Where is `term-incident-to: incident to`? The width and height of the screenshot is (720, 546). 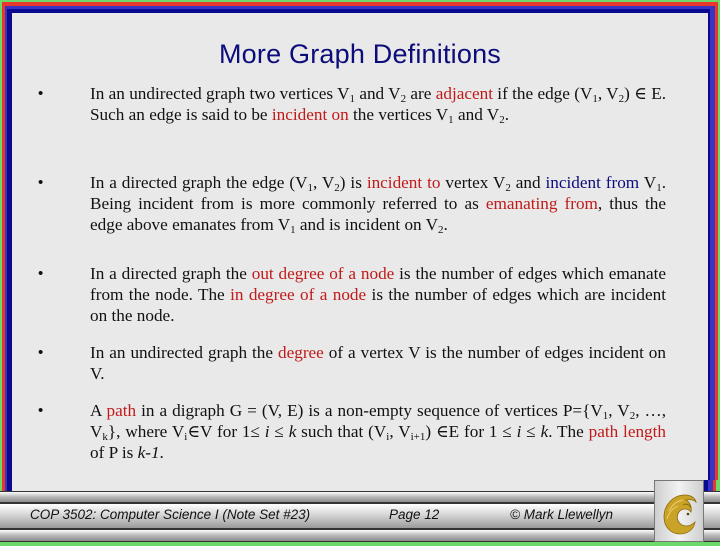 term-incident-to: incident to is located at coordinates (403, 182).